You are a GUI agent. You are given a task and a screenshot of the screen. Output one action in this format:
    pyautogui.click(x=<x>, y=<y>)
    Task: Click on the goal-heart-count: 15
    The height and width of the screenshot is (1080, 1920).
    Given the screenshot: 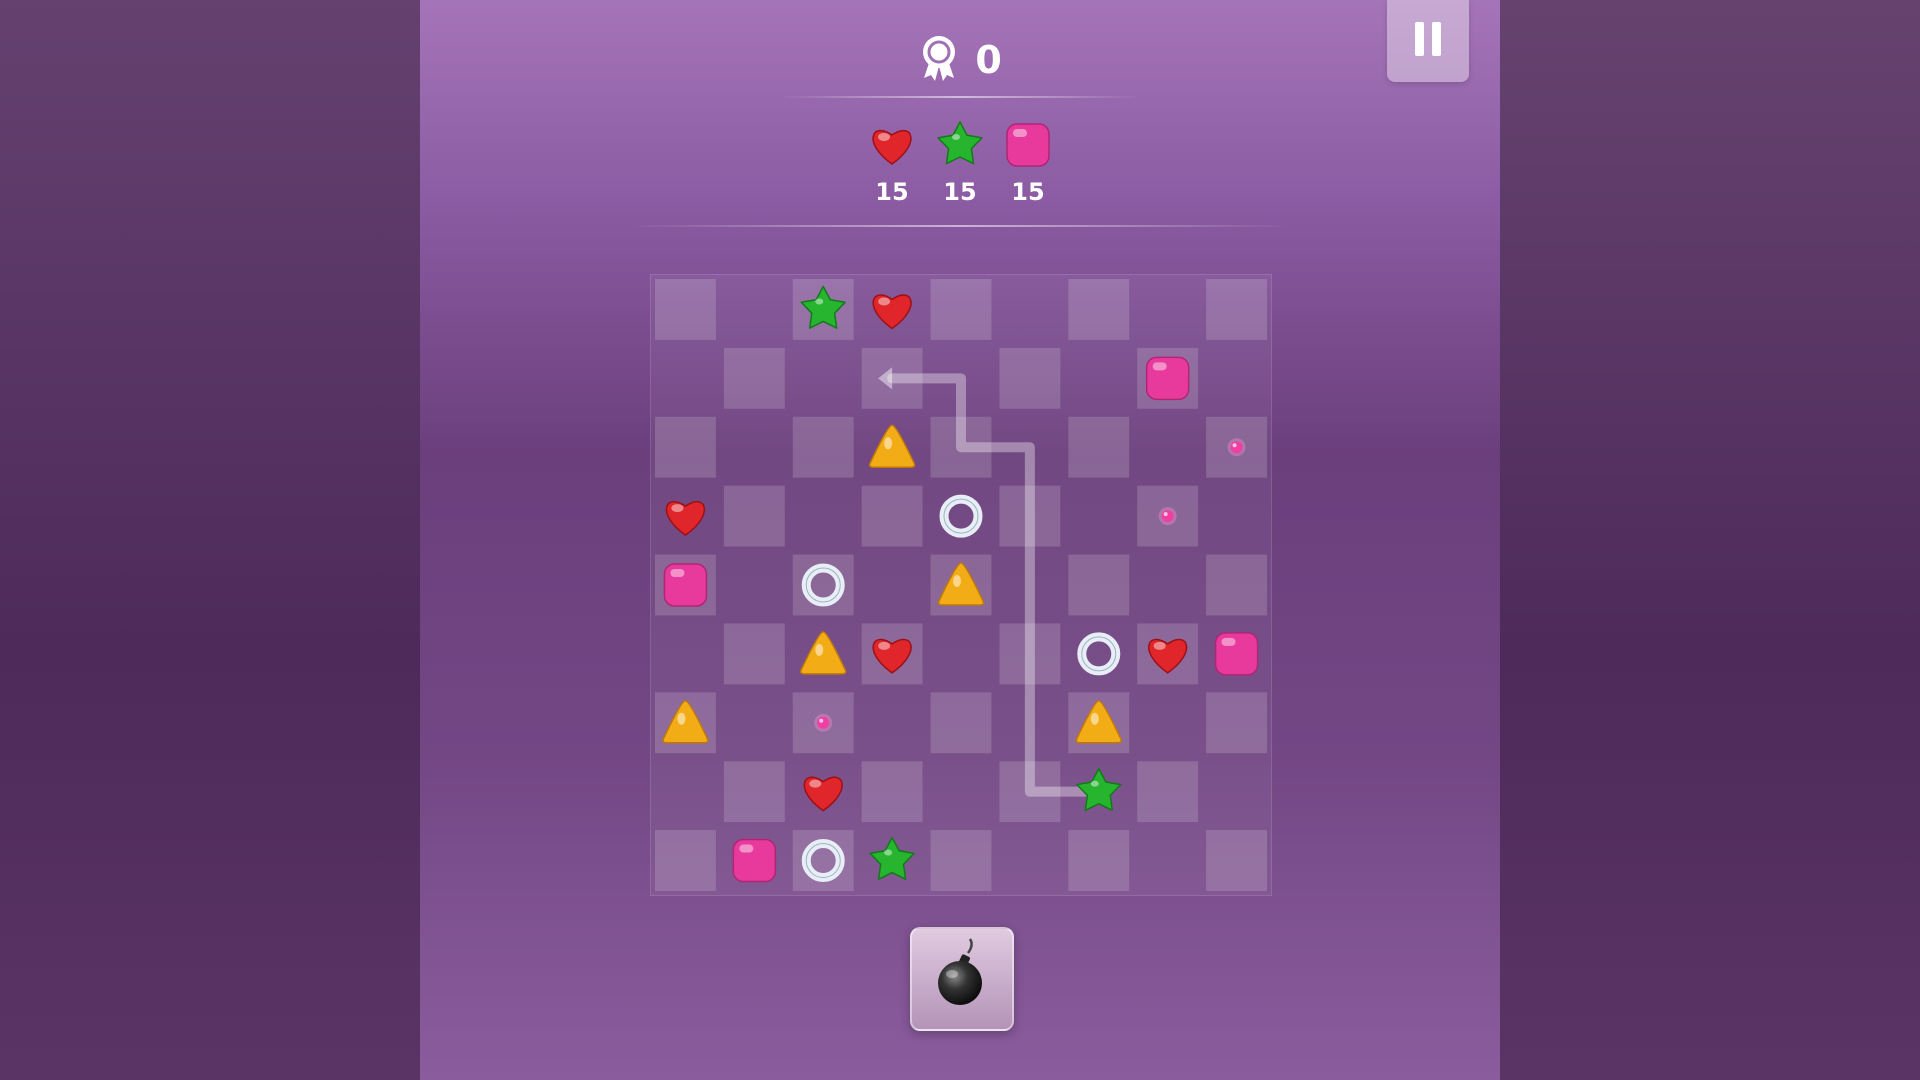 What is the action you would take?
    pyautogui.click(x=892, y=192)
    